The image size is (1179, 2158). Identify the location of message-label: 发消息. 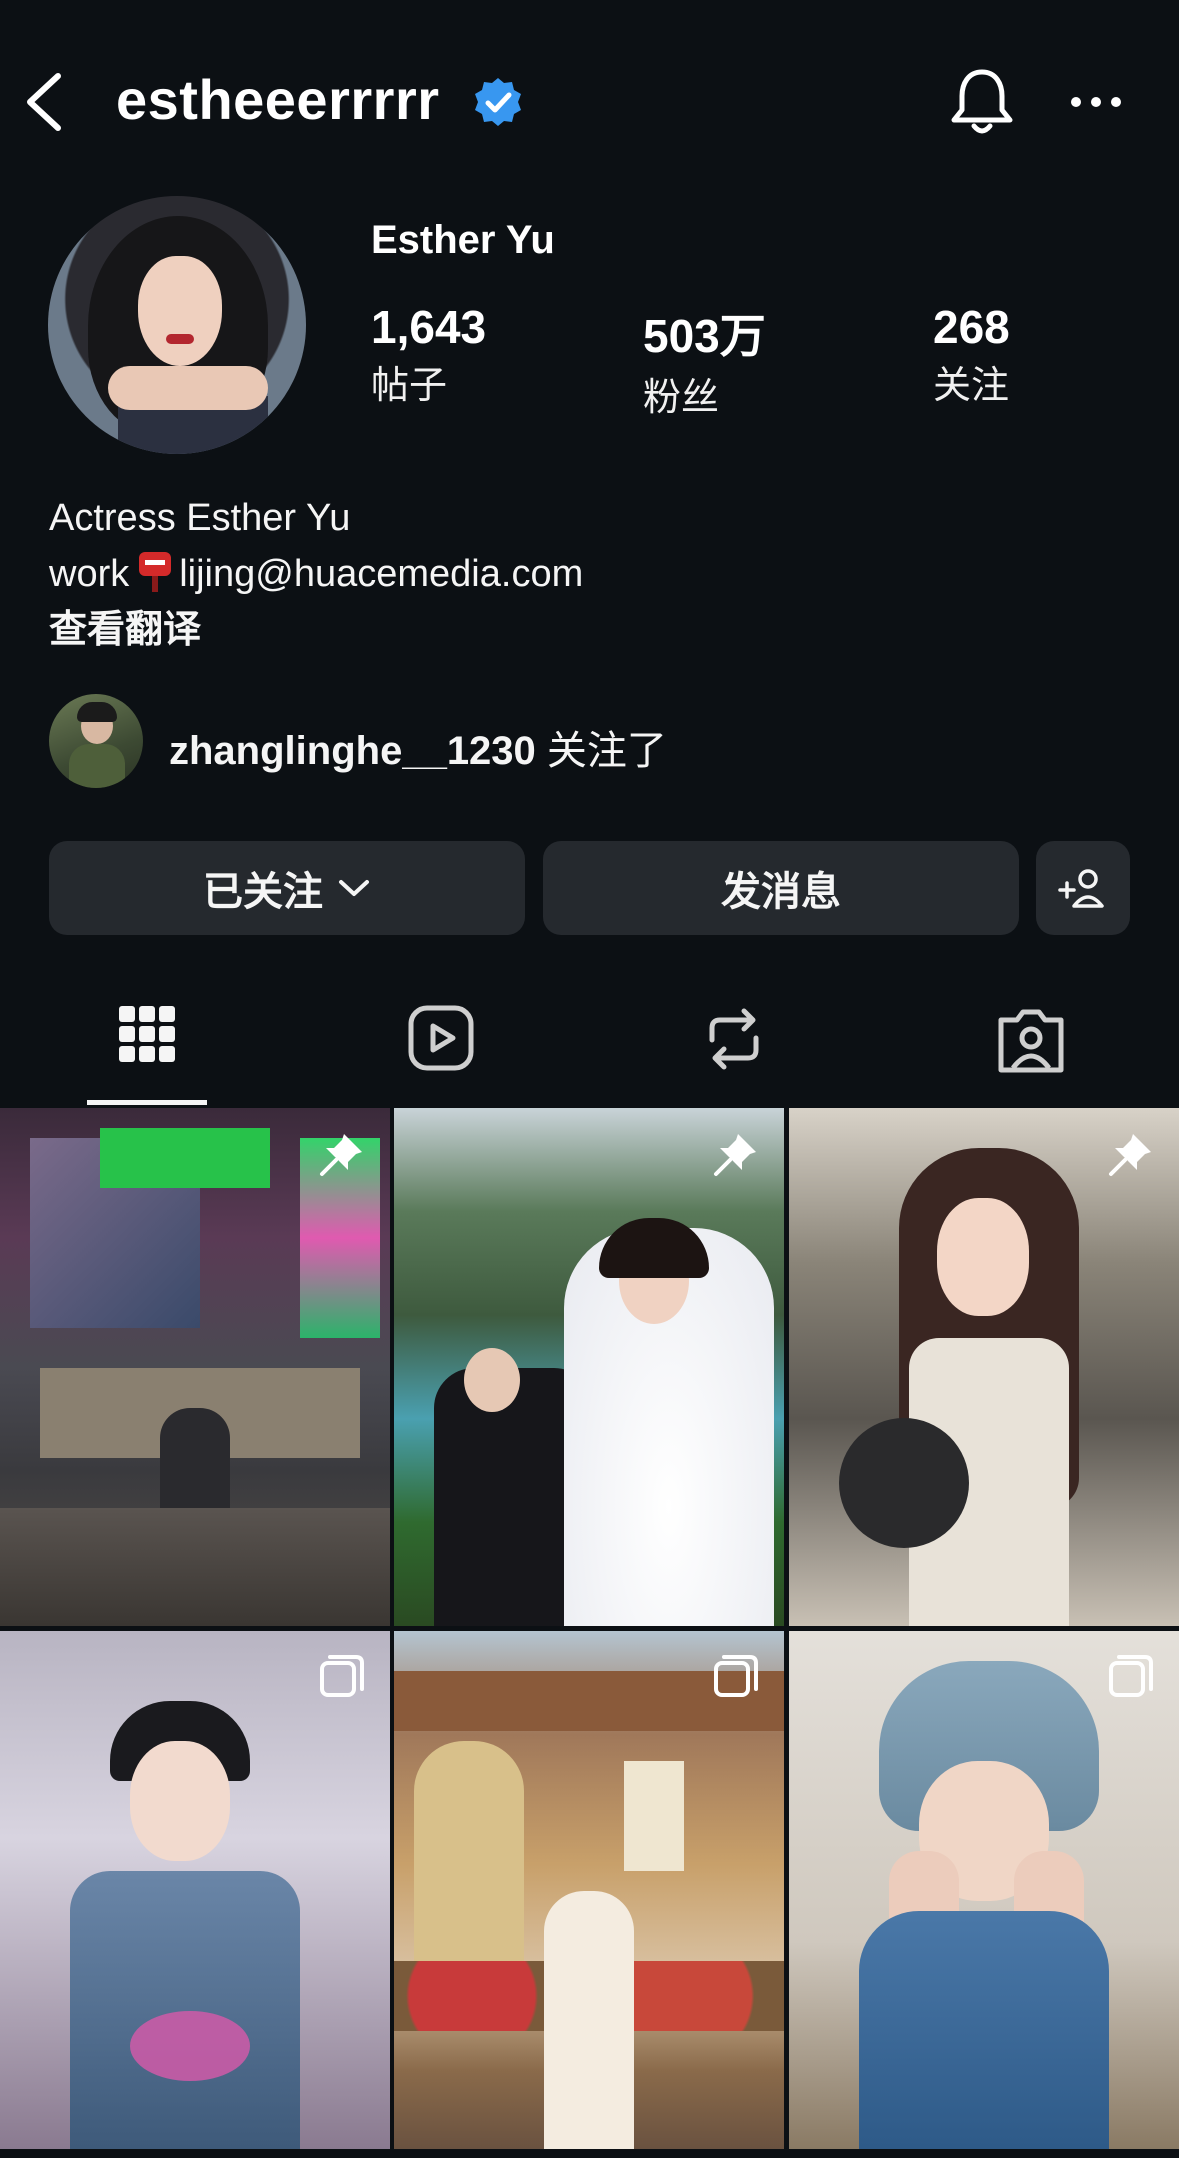
(781, 892).